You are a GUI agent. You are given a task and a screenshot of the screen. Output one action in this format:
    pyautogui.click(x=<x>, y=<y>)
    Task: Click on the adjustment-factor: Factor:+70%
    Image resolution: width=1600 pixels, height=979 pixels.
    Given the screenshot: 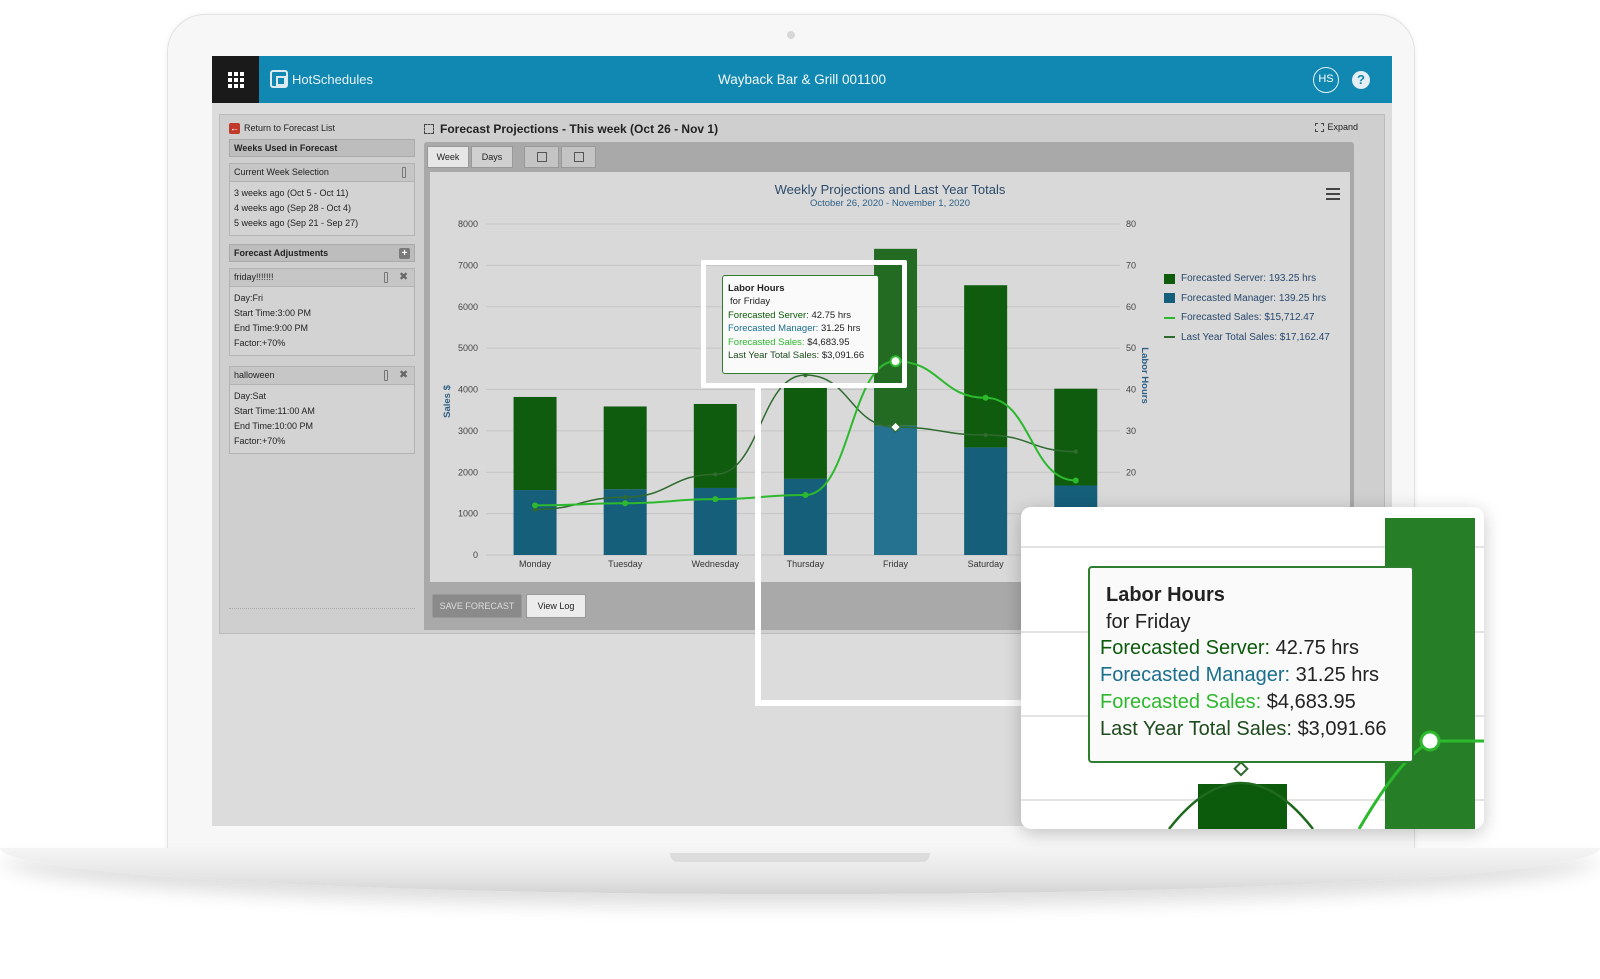 What is the action you would take?
    pyautogui.click(x=260, y=441)
    